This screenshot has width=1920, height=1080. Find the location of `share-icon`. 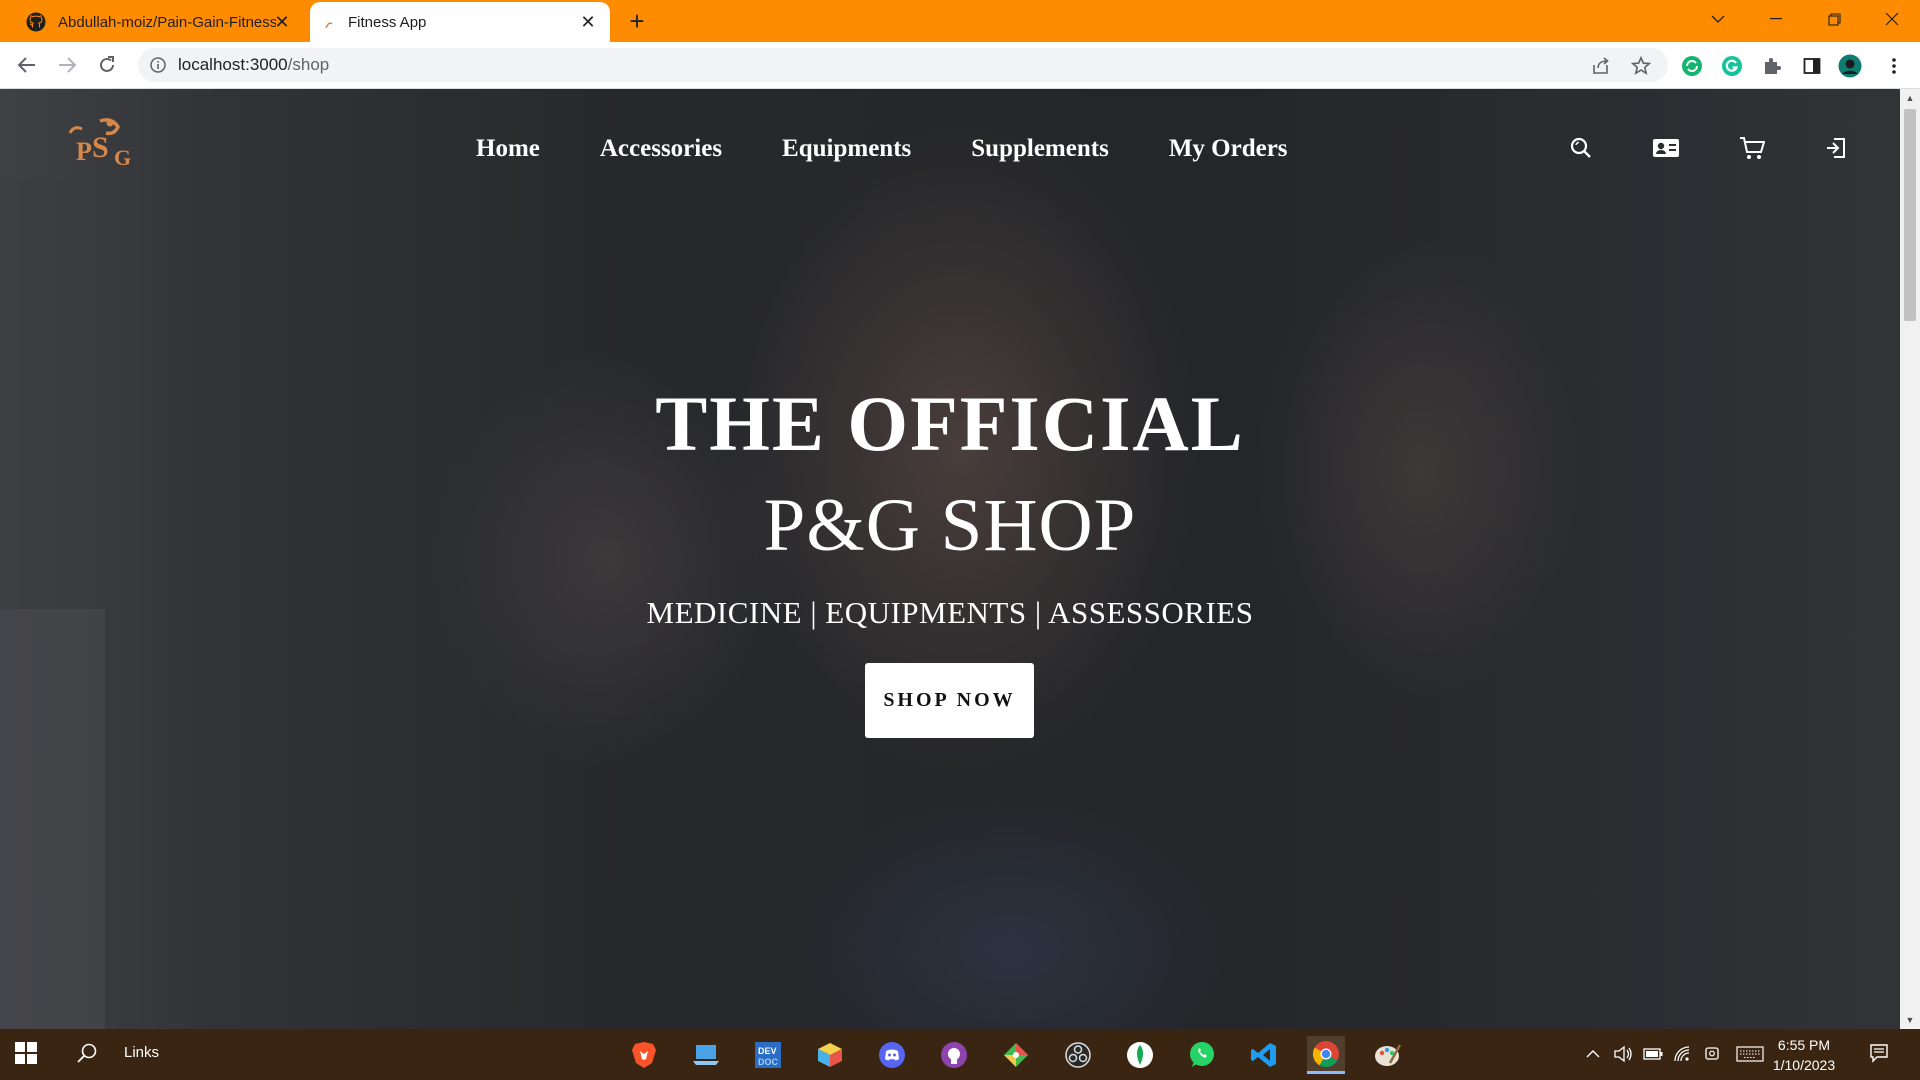

share-icon is located at coordinates (1601, 66).